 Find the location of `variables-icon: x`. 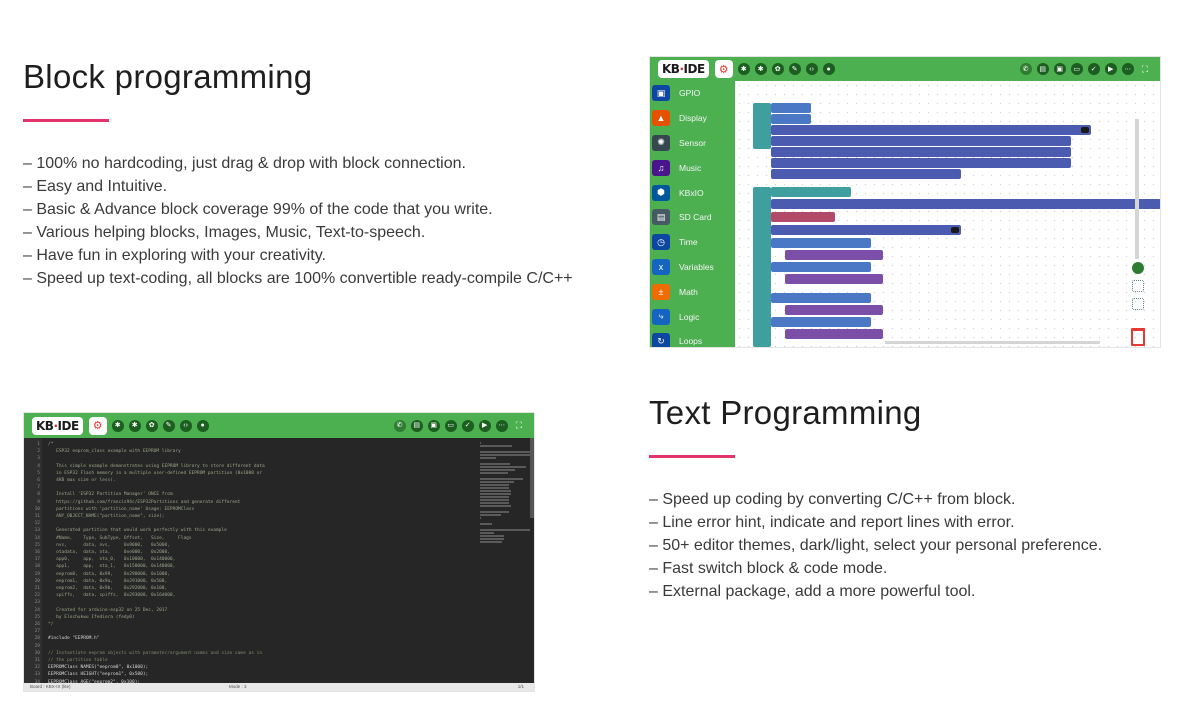

variables-icon: x is located at coordinates (661, 266).